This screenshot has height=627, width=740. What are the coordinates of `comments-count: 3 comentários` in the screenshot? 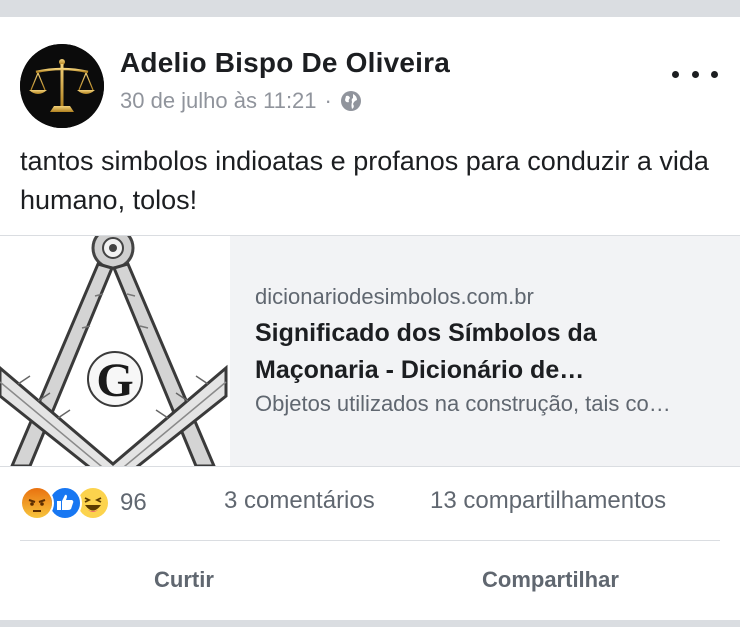 It's located at (299, 501).